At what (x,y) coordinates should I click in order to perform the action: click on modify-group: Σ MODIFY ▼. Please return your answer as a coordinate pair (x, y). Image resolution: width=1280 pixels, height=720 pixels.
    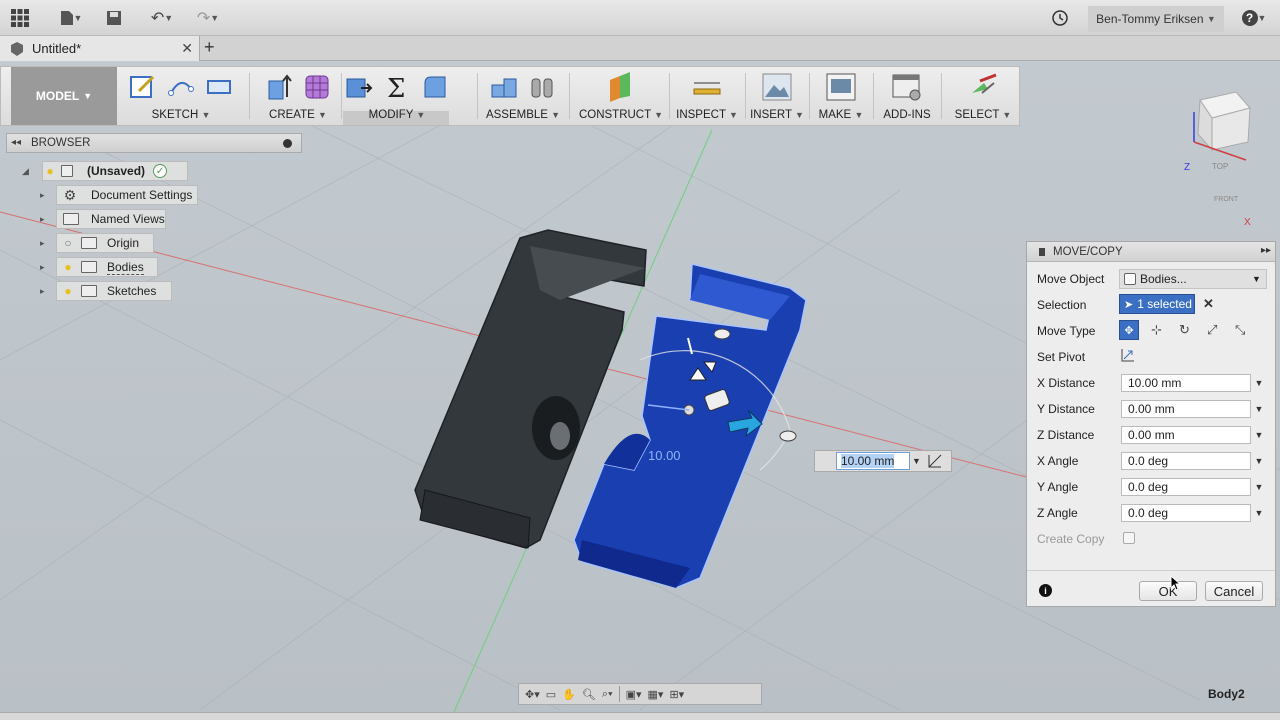
    Looking at the image, I should click on (397, 96).